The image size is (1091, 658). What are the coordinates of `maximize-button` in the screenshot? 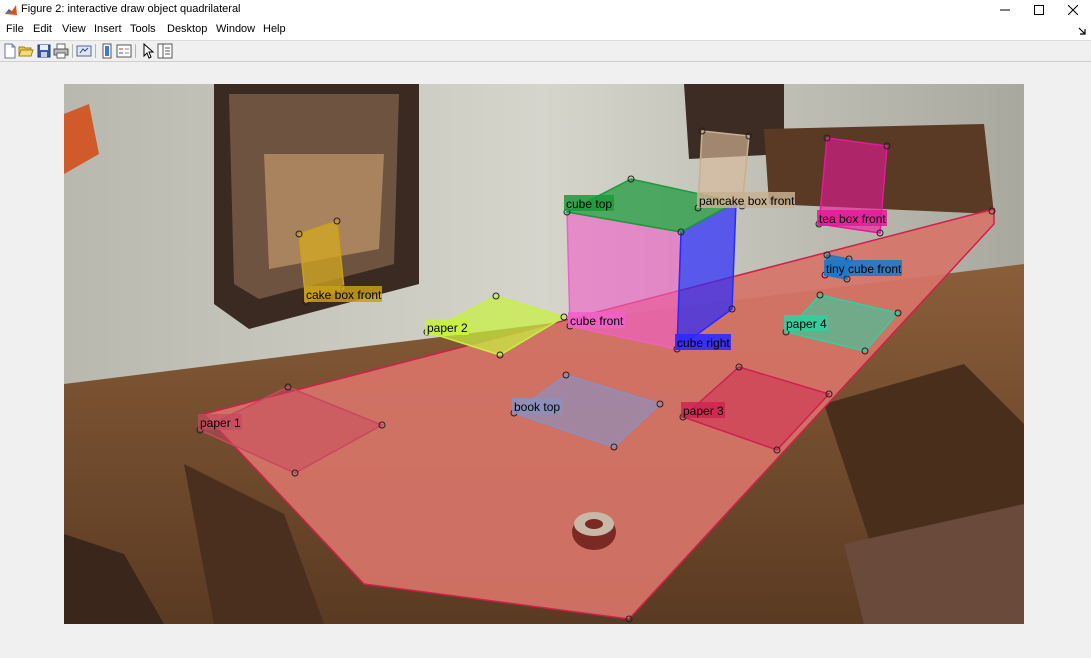 It's located at (1039, 10).